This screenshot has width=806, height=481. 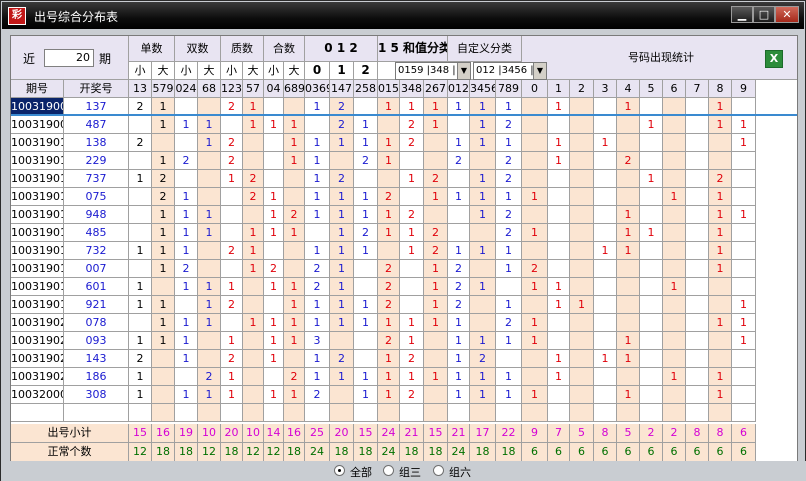 I want to click on period-cell: 100319015, so click(x=37, y=233).